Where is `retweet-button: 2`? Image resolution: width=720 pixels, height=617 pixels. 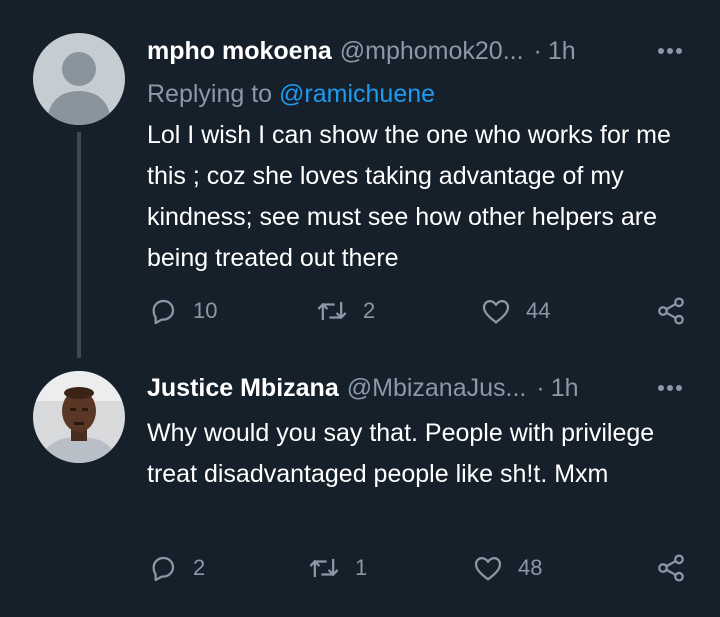
retweet-button: 2 is located at coordinates (345, 311).